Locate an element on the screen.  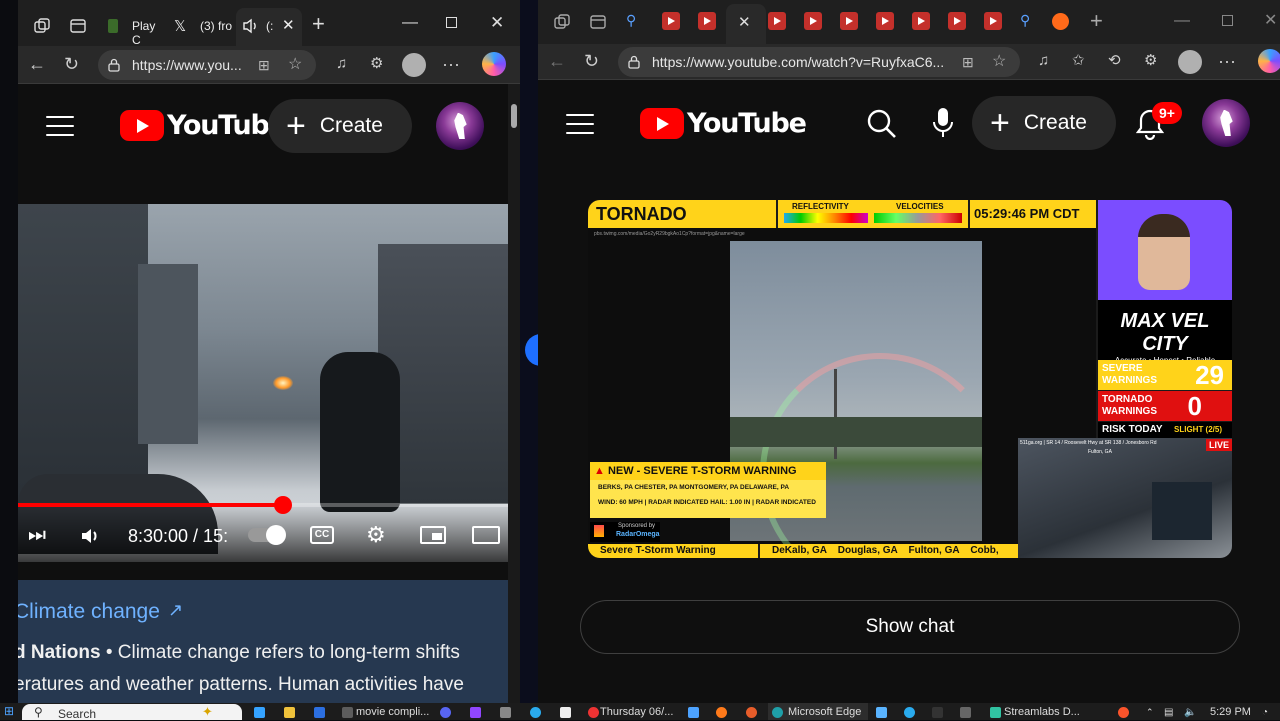
active-tab: ✕ is located at coordinates (746, 24).